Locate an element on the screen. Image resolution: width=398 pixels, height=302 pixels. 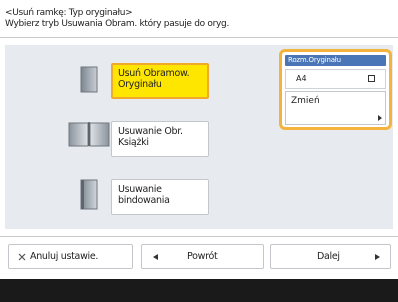
single-document-icon is located at coordinates (89, 79).